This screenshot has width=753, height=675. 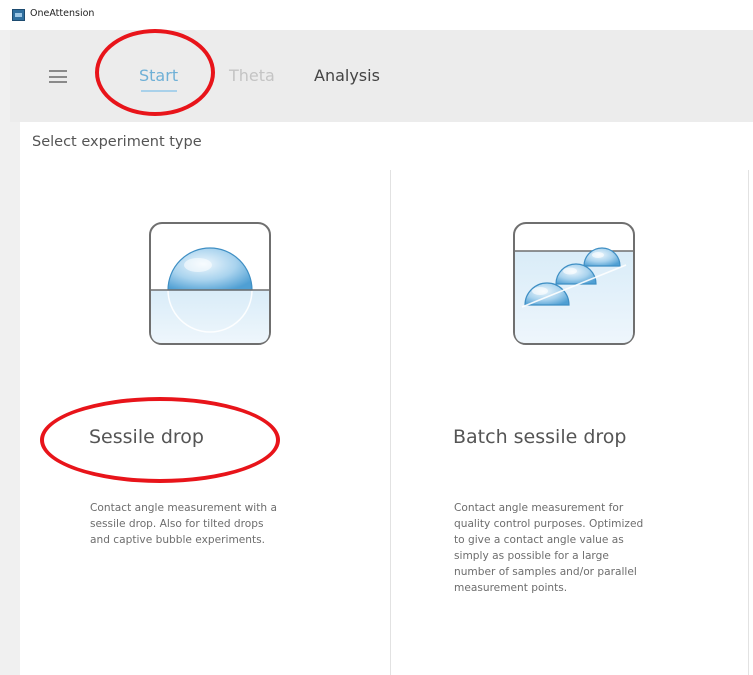 What do you see at coordinates (177, 524) in the screenshot?
I see `description-line: sessile drop. Also for tilted drops` at bounding box center [177, 524].